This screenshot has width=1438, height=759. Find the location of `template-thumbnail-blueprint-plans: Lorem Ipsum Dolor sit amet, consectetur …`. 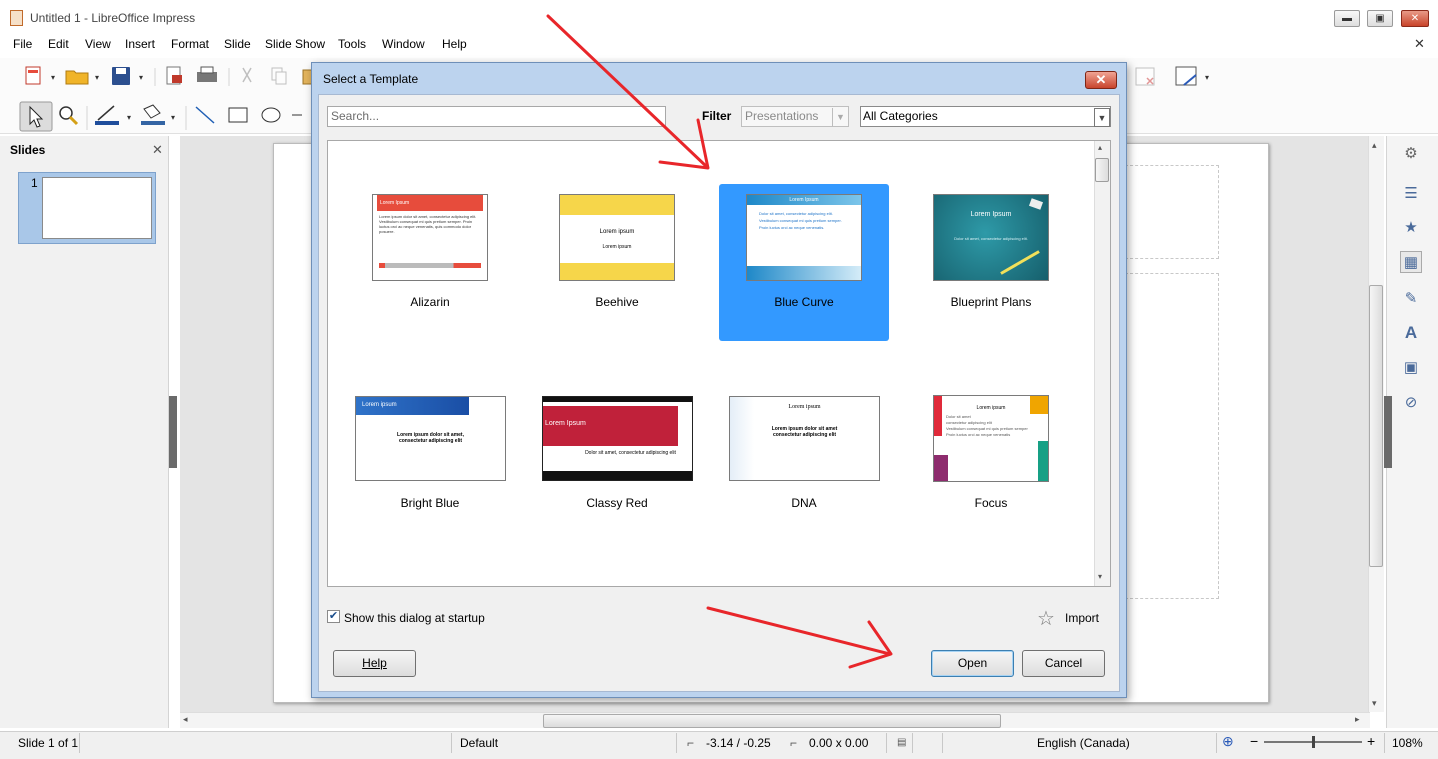

template-thumbnail-blueprint-plans: Lorem Ipsum Dolor sit amet, consectetur … is located at coordinates (991, 237).